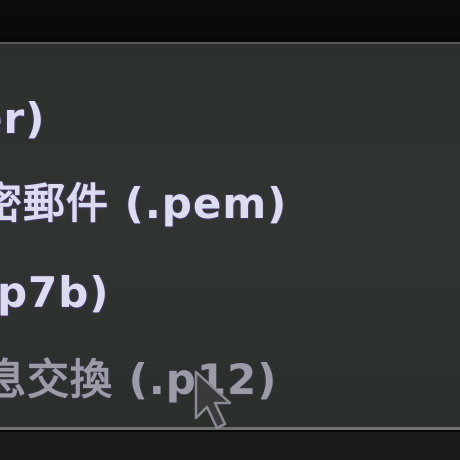 Image resolution: width=460 pixels, height=460 pixels. I want to click on file-type-option-label: er), so click(23, 118).